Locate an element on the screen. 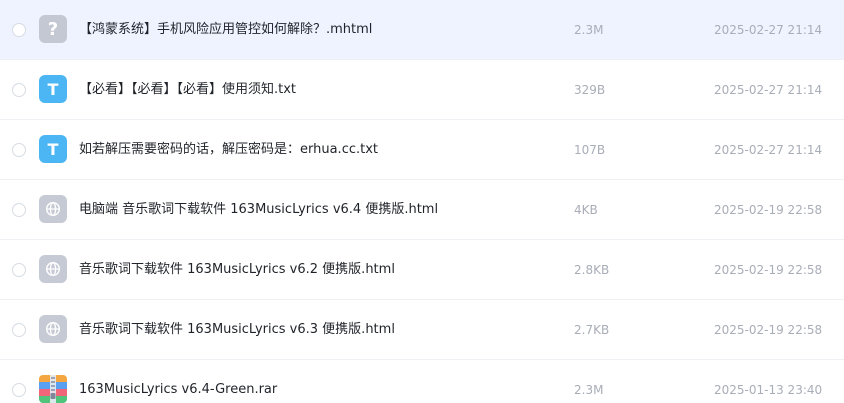 This screenshot has width=844, height=403. archive-file-icon is located at coordinates (53, 389).